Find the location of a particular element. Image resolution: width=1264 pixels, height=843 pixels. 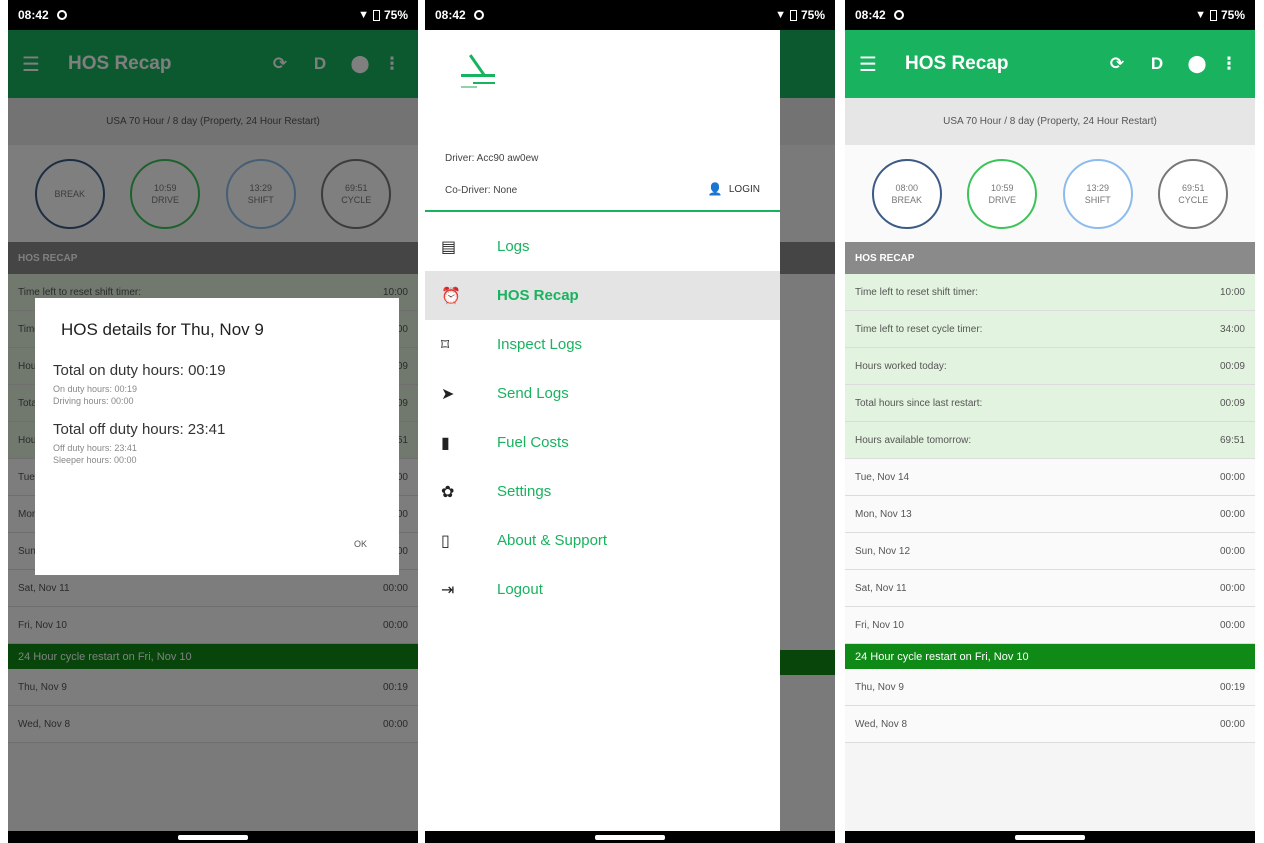

summary-row: Hours available tomorrow:69:51 is located at coordinates (1050, 440).